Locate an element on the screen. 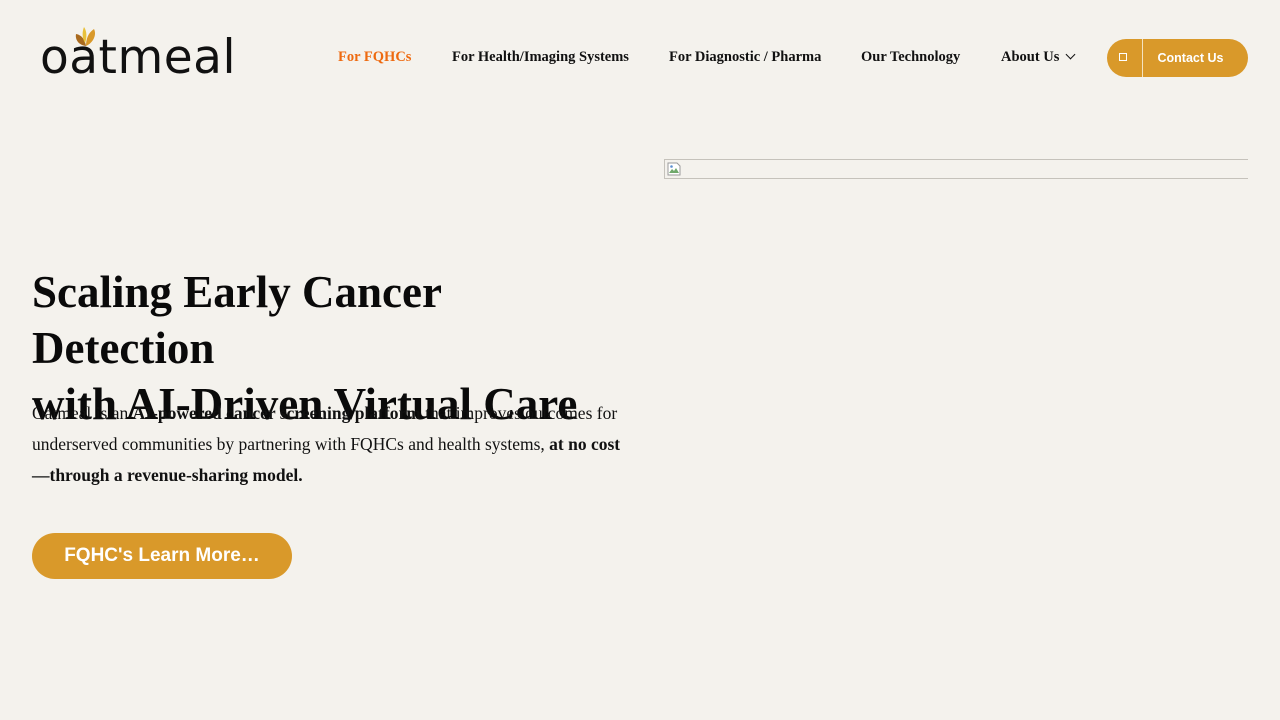 The image size is (1280, 720). broken-image-icon is located at coordinates (674, 169).